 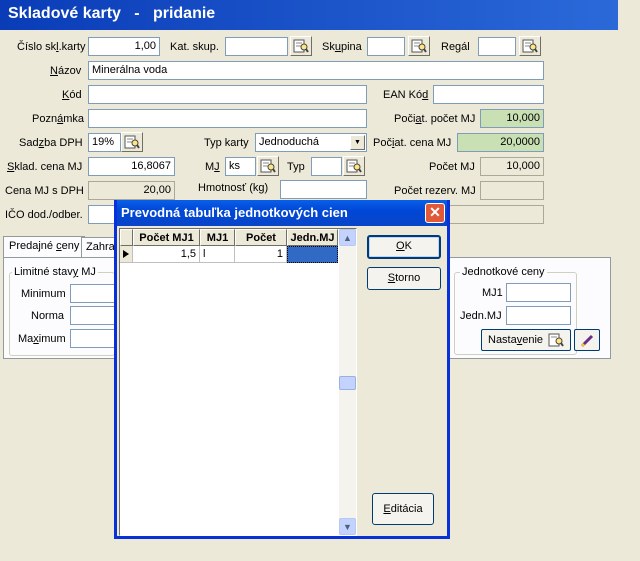 What do you see at coordinates (404, 278) in the screenshot?
I see `storno-button: Storno` at bounding box center [404, 278].